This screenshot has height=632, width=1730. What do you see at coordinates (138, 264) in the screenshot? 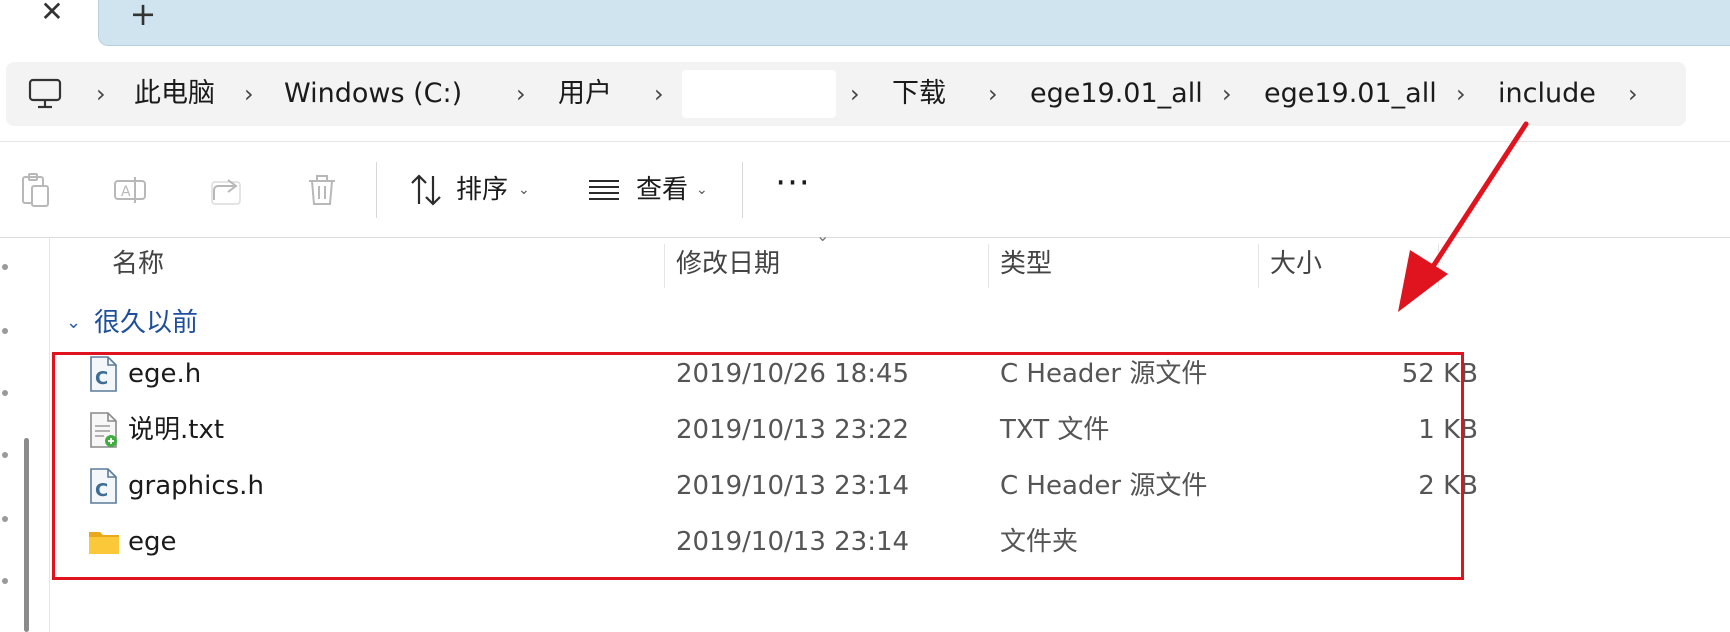
I see `column-header-name: 名称` at bounding box center [138, 264].